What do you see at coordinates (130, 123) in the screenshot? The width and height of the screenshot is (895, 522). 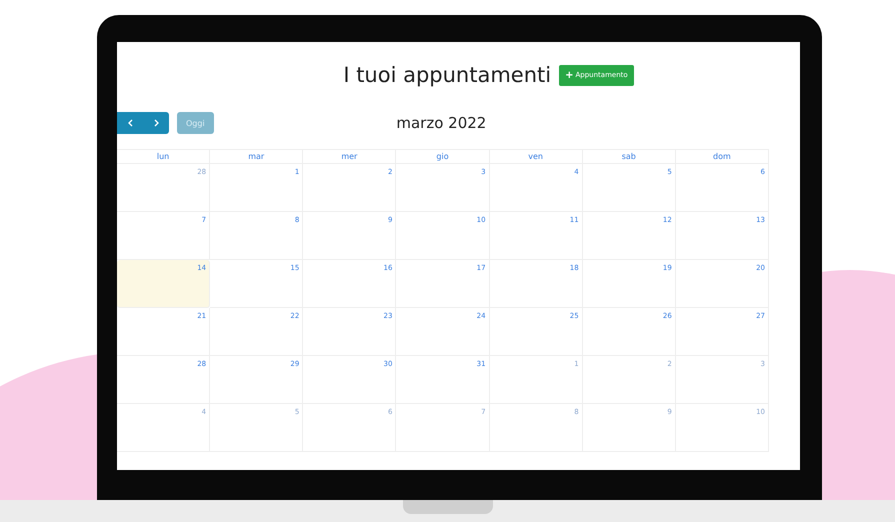 I see `chevron-left-icon` at bounding box center [130, 123].